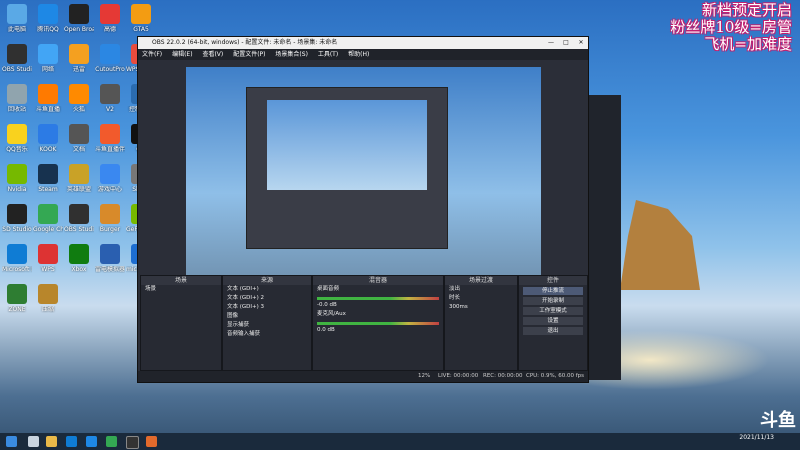 This screenshot has height=450, width=800. Describe the element at coordinates (71, 441) in the screenshot. I see `edge-icon` at that location.